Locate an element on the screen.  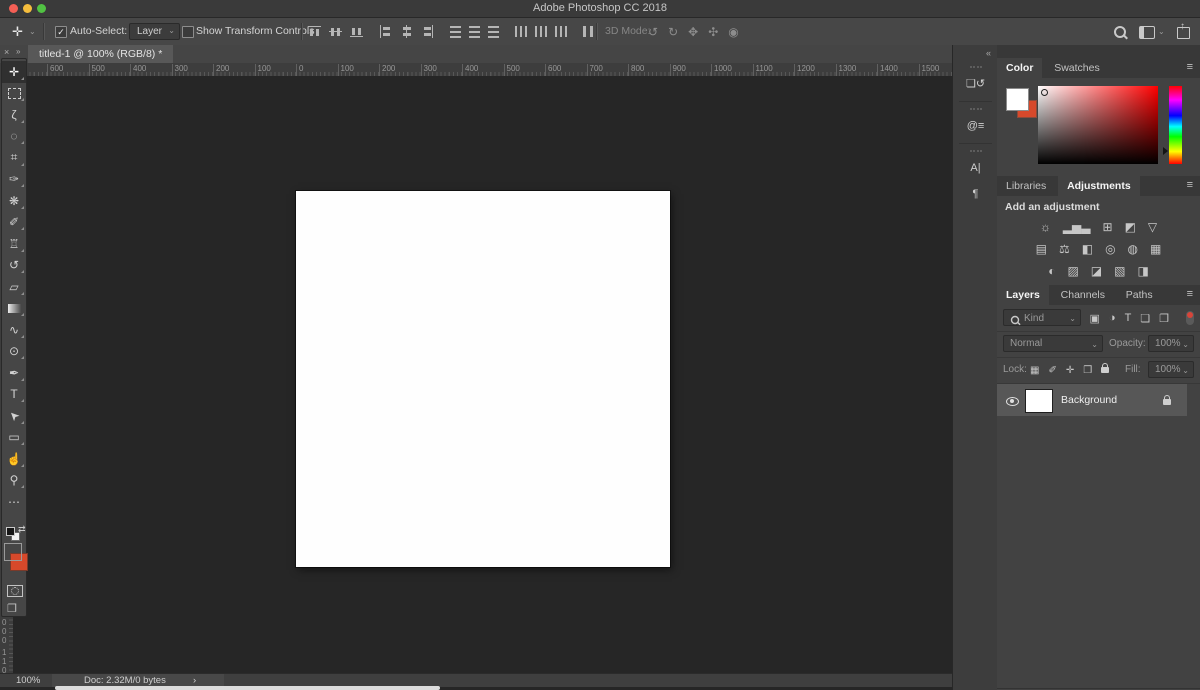
lock-transparent-pixels-icon: ▦ is located at coordinates (1034, 370).